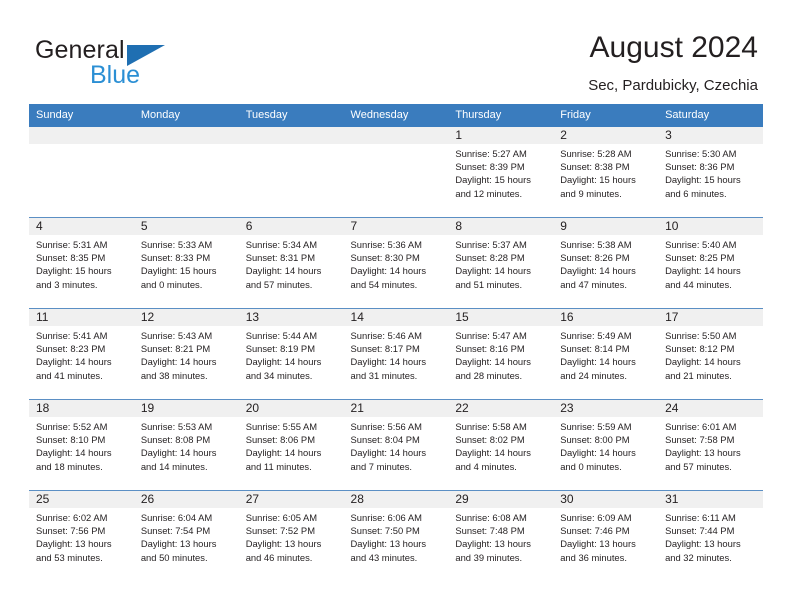 Image resolution: width=792 pixels, height=612 pixels. What do you see at coordinates (501, 317) in the screenshot?
I see `day-number: 15` at bounding box center [501, 317].